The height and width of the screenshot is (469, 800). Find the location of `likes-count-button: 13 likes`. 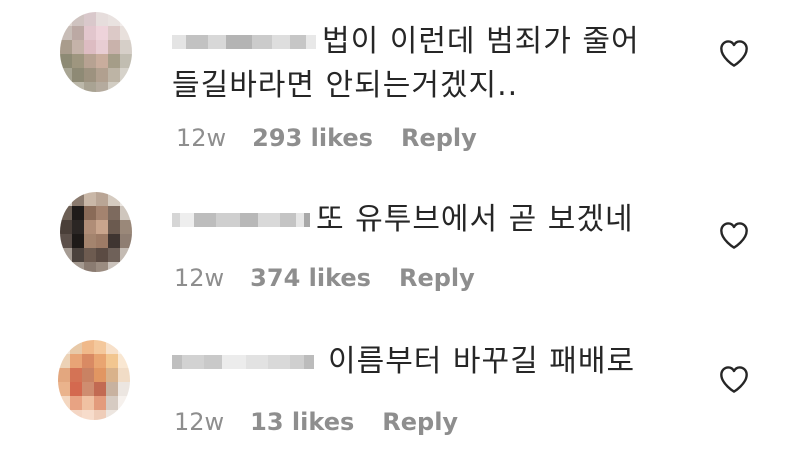

likes-count-button: 13 likes is located at coordinates (302, 422).